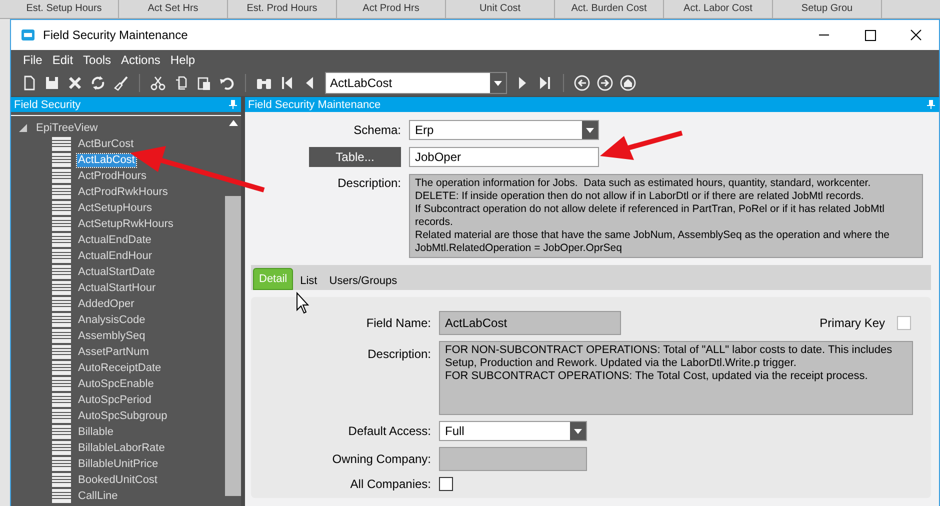 This screenshot has width=940, height=506. Describe the element at coordinates (113, 352) in the screenshot. I see `tree-item: AssetPartNum` at that location.